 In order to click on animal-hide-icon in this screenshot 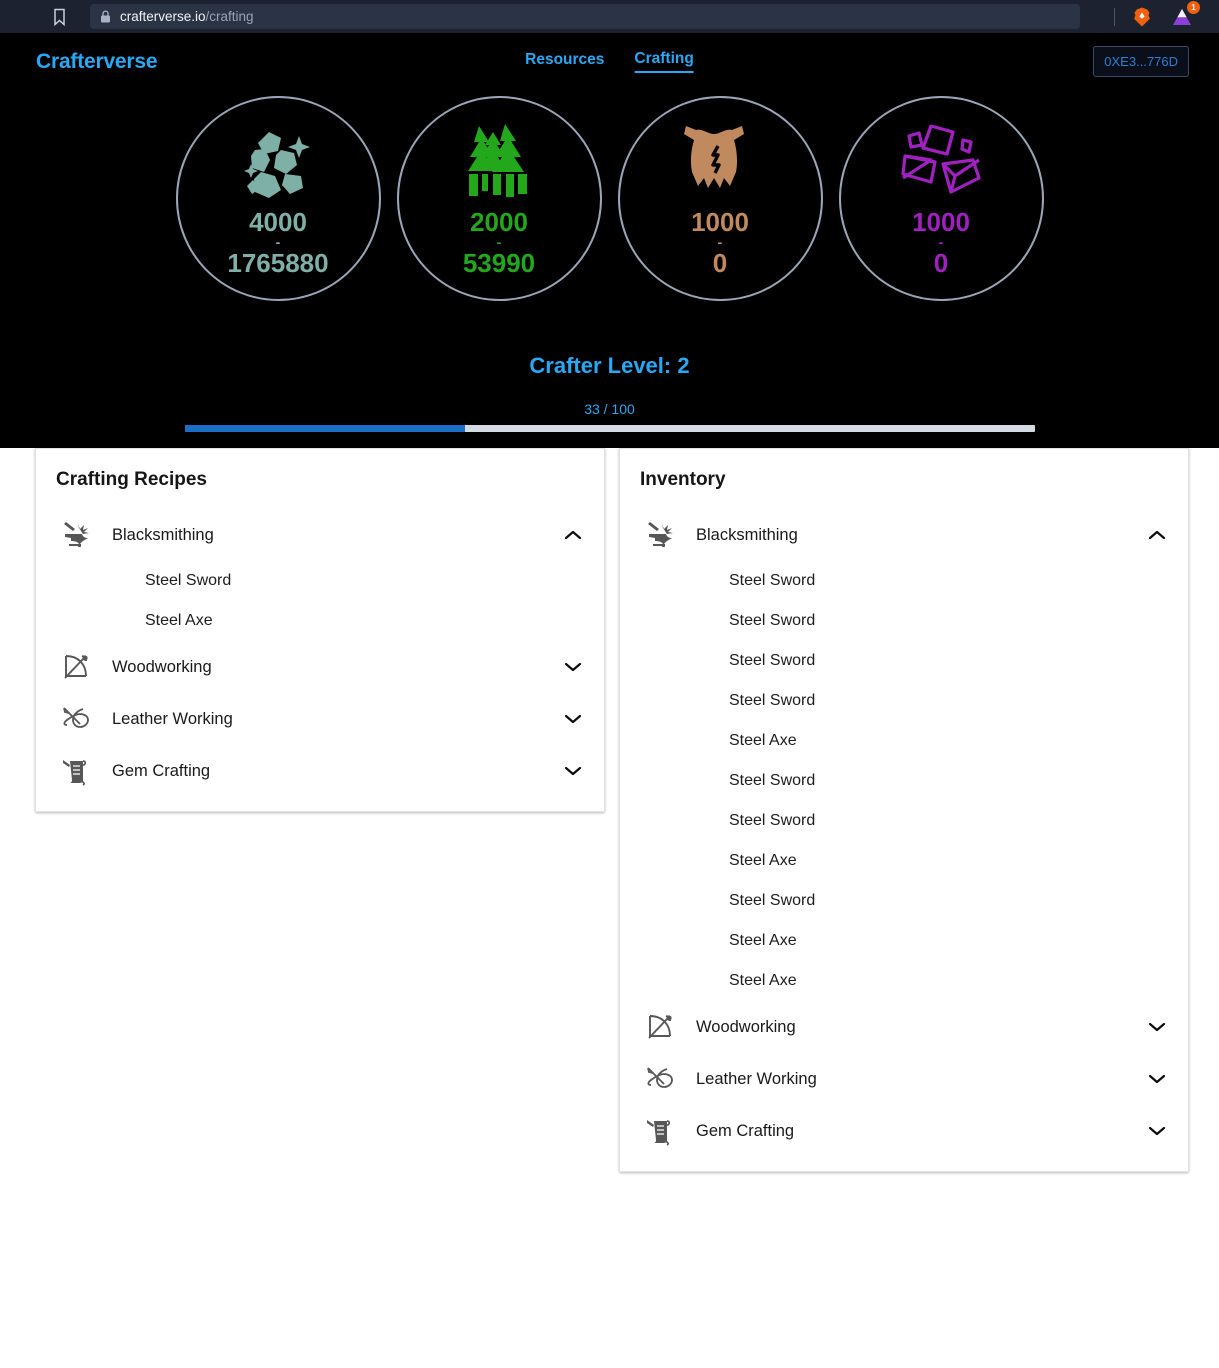, I will do `click(720, 163)`.